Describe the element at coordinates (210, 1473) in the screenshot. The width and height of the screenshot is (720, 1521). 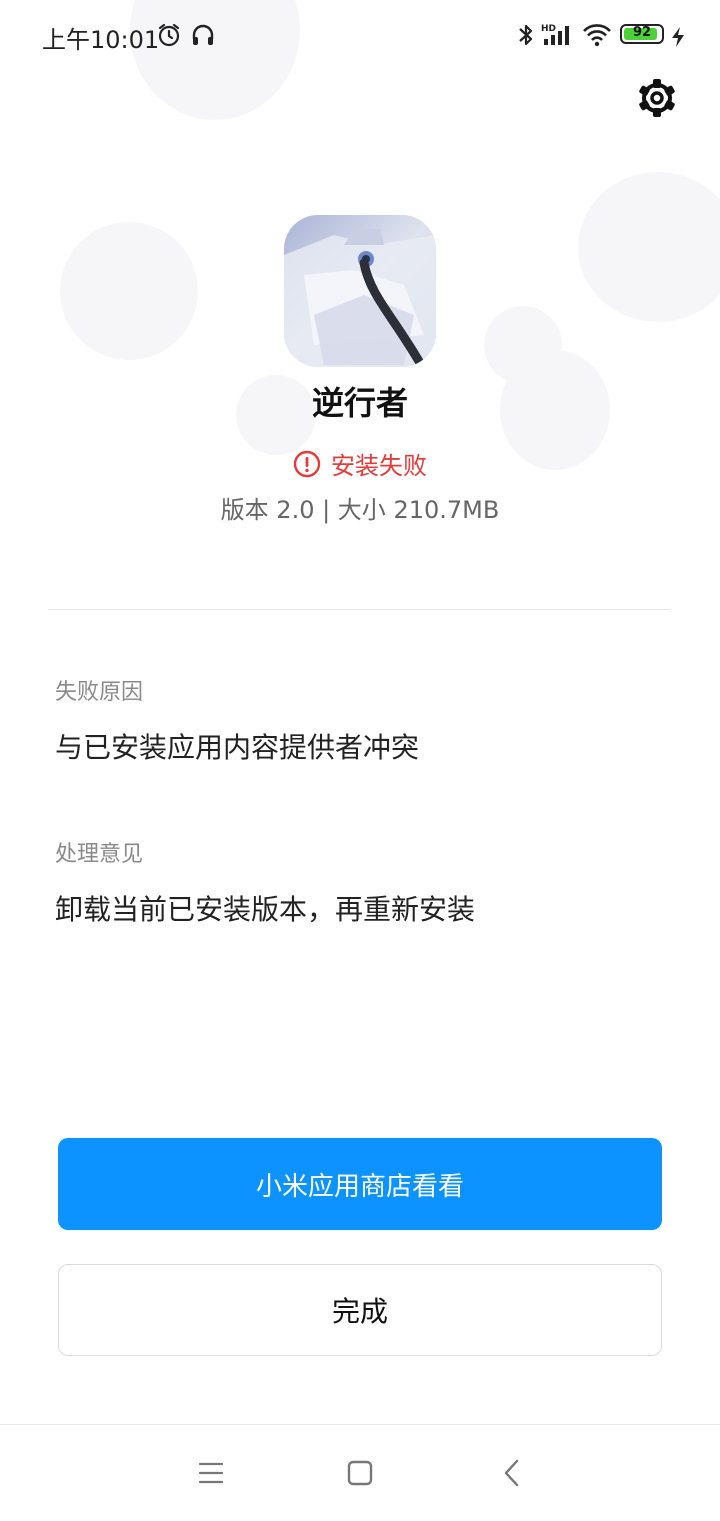
I see `menu-icon` at that location.